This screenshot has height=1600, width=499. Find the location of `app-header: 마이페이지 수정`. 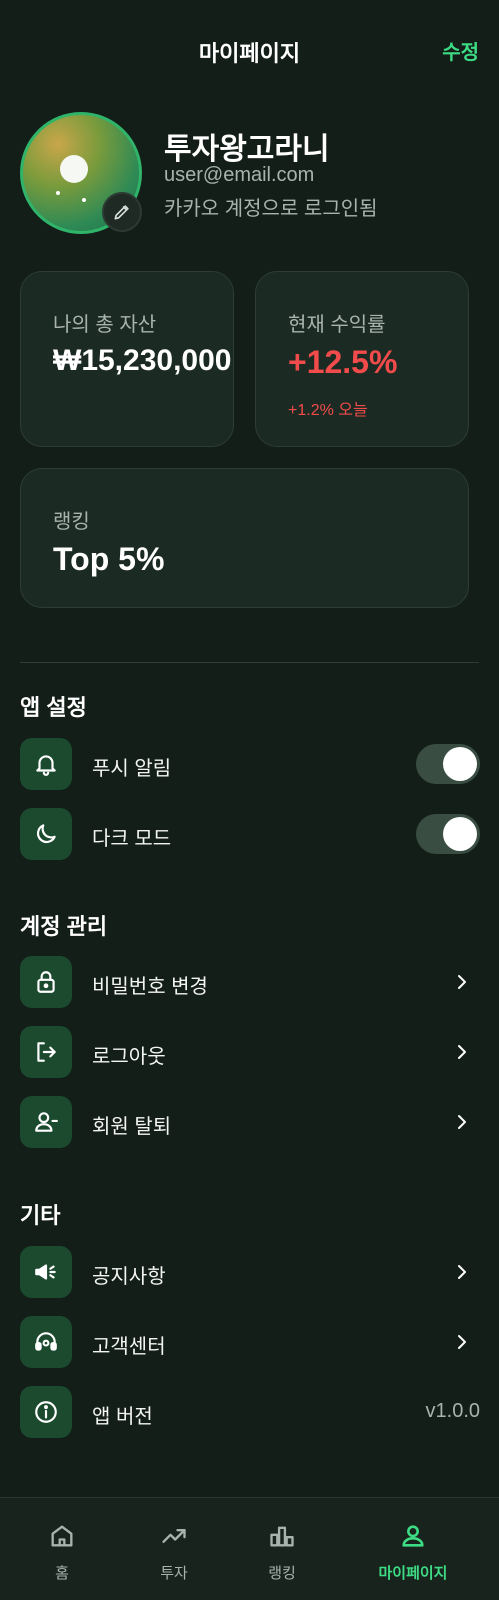

app-header: 마이페이지 수정 is located at coordinates (249, 50).